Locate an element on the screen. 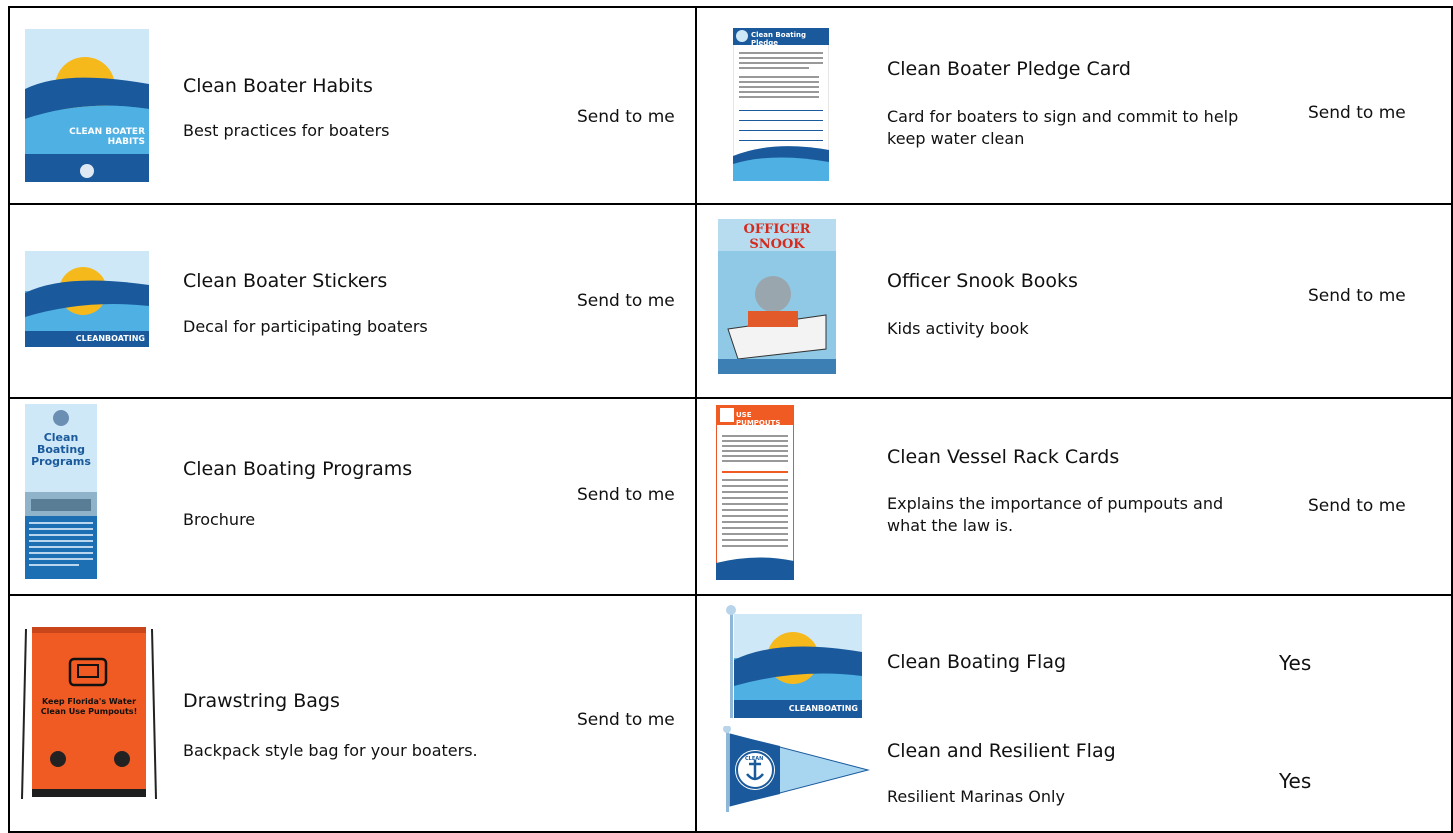 The width and height of the screenshot is (1453, 833). item-title: Clean Vessel Rack Cards is located at coordinates (1003, 457).